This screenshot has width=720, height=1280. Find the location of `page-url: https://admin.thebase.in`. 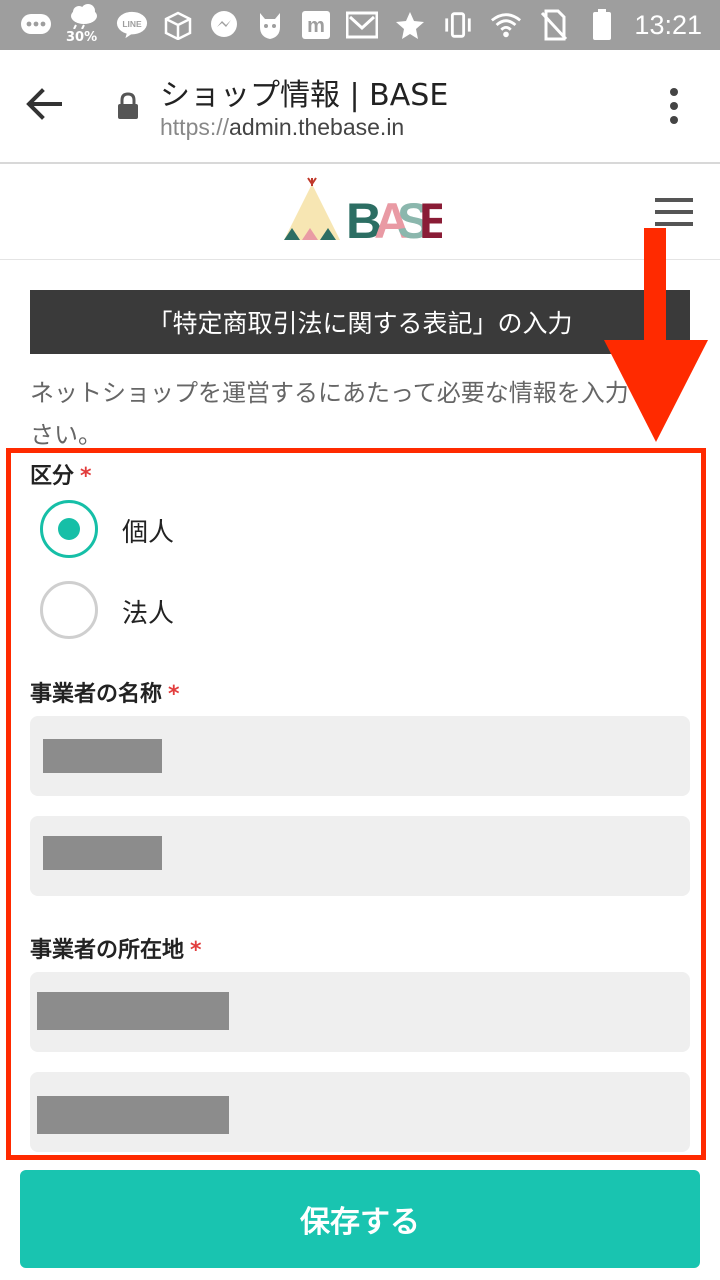

page-url: https://admin.thebase.in is located at coordinates (282, 127).